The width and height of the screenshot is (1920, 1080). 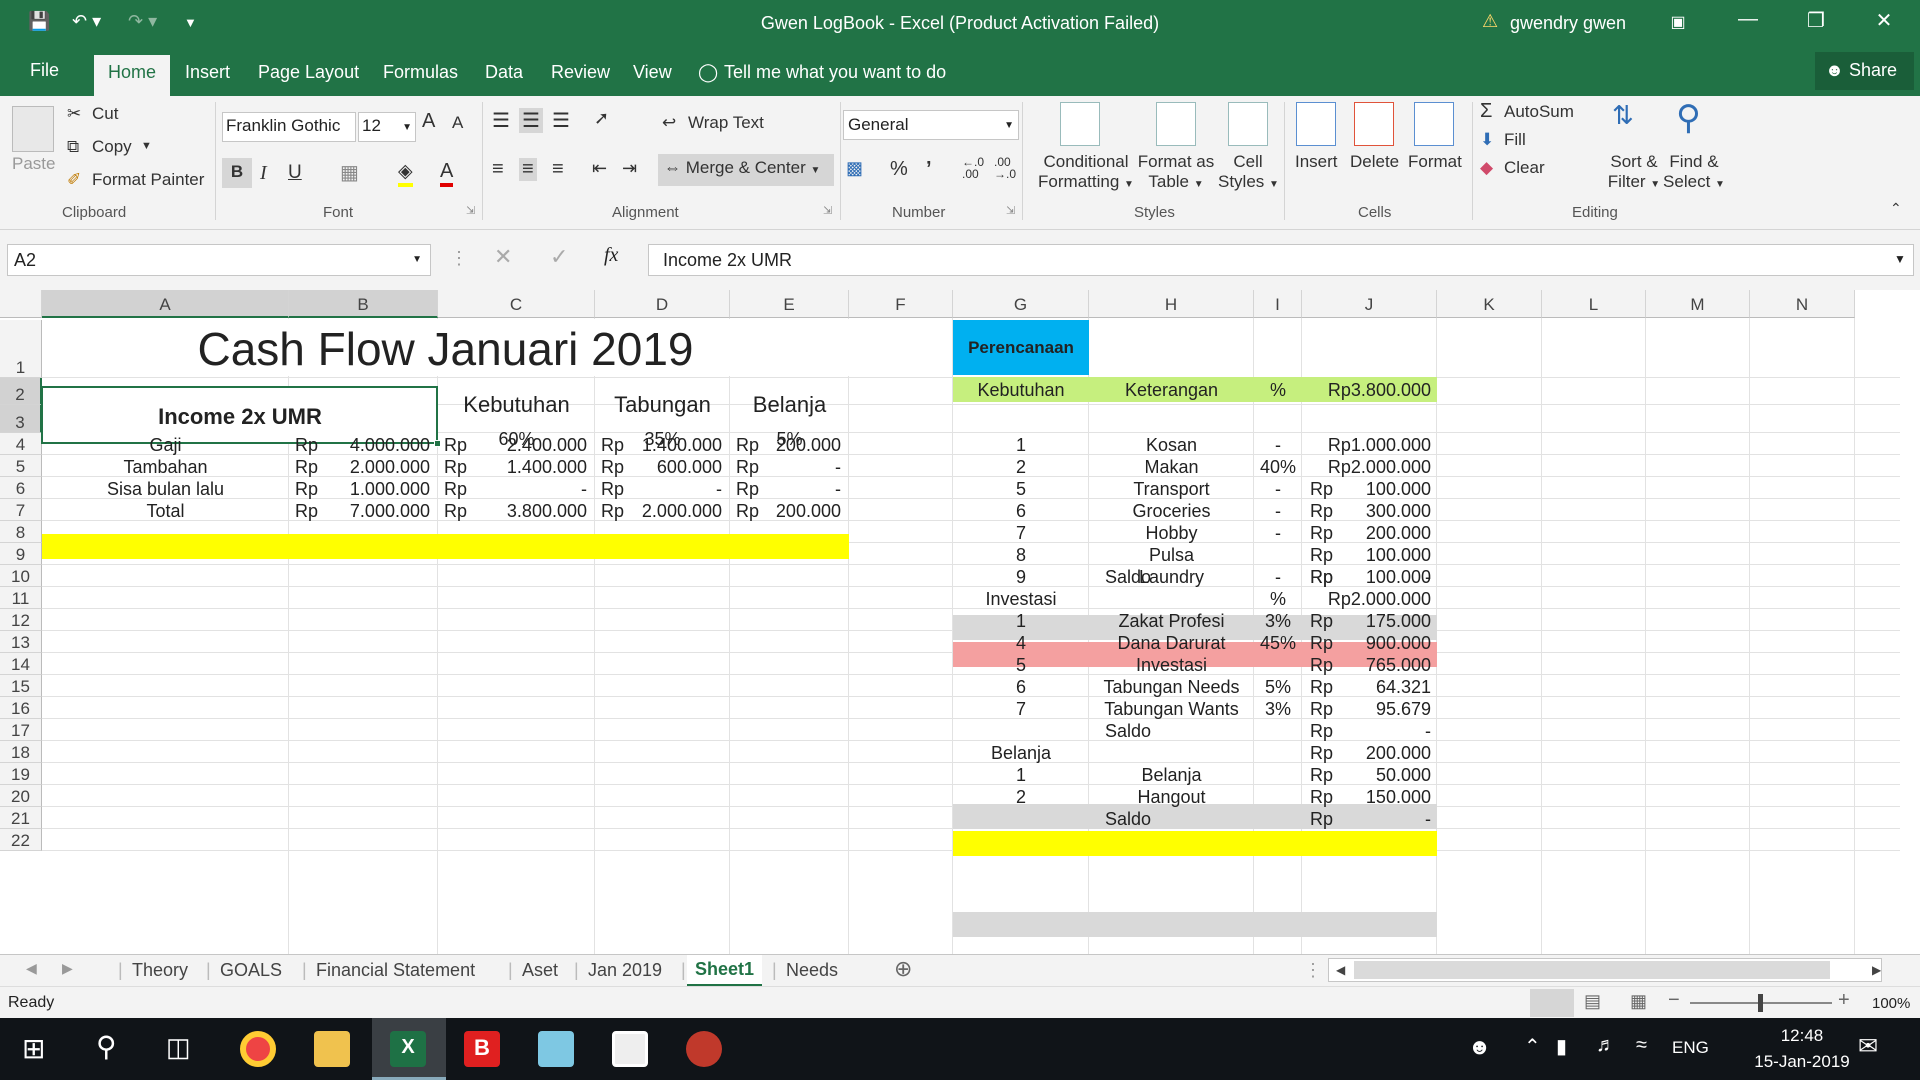 What do you see at coordinates (1366, 687) in the screenshot?
I see `plan-amount: 64.321` at bounding box center [1366, 687].